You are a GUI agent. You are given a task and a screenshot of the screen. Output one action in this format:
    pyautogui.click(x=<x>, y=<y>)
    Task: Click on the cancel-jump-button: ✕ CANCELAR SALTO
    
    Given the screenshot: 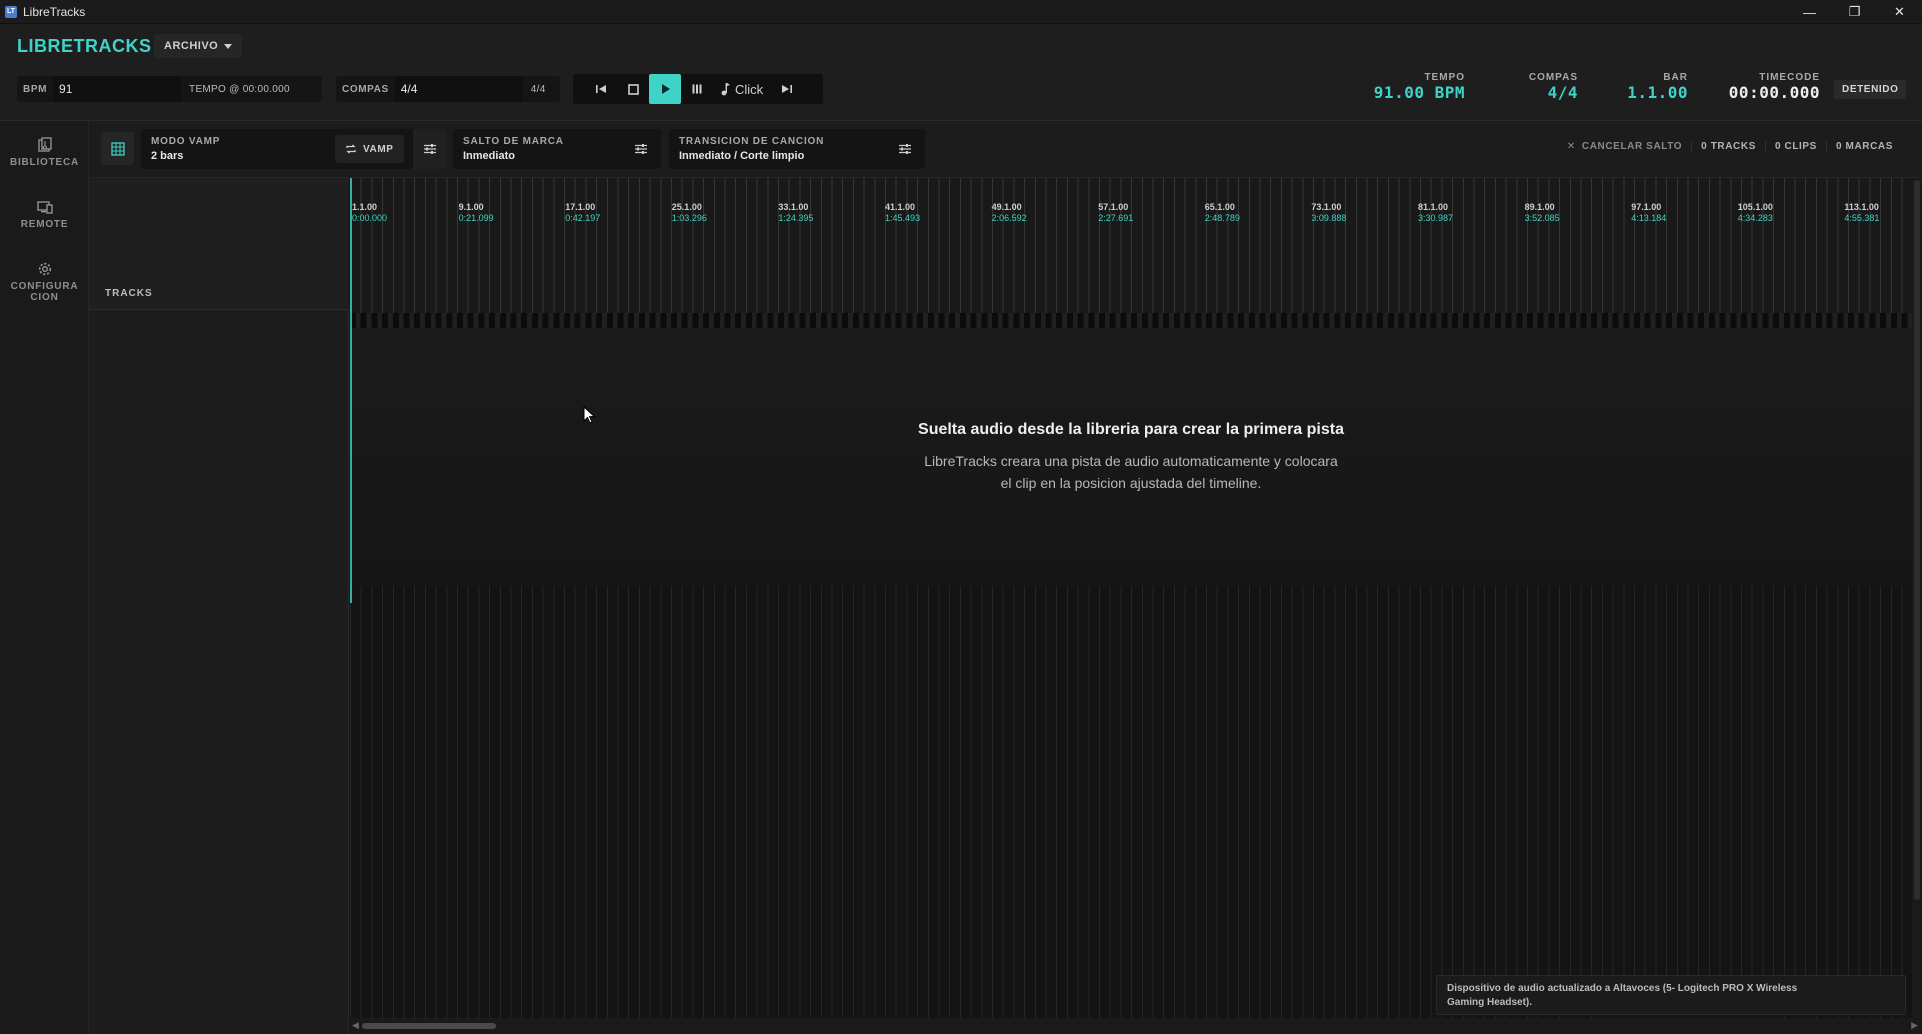 What is the action you would take?
    pyautogui.click(x=1624, y=146)
    